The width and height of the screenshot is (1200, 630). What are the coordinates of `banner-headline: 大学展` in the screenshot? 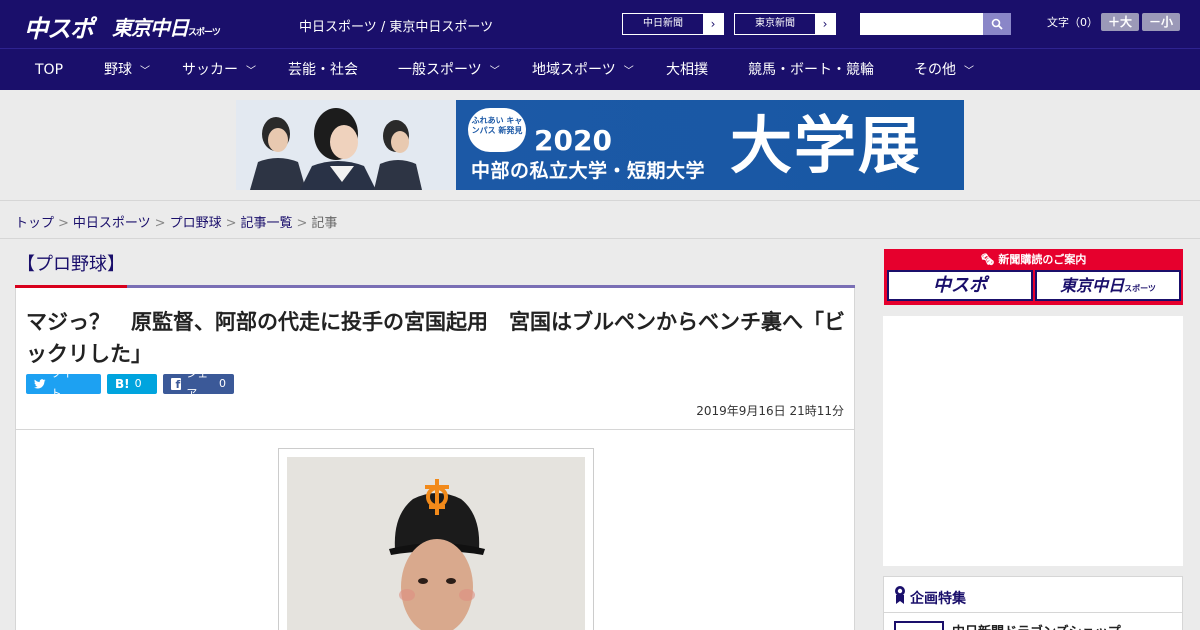 It's located at (826, 145).